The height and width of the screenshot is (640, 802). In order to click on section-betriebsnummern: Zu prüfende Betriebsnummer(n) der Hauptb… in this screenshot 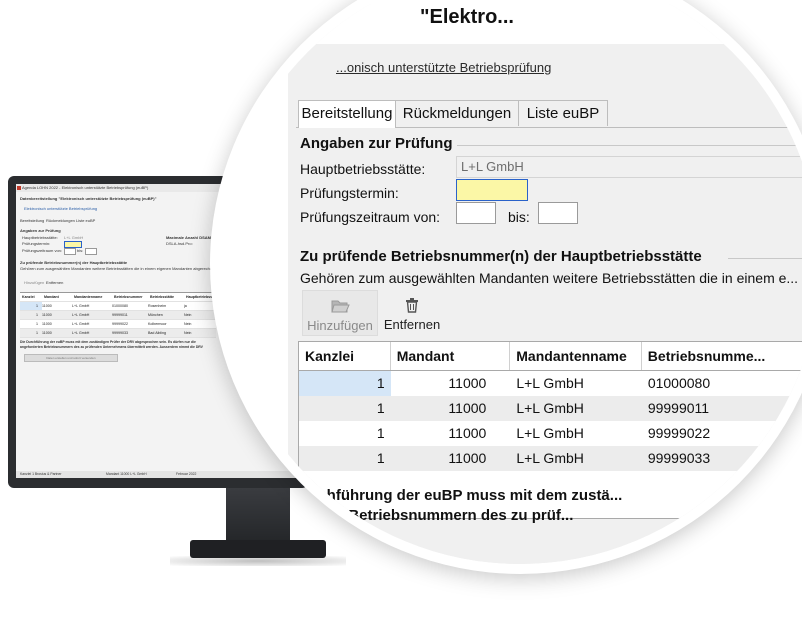, I will do `click(503, 256)`.